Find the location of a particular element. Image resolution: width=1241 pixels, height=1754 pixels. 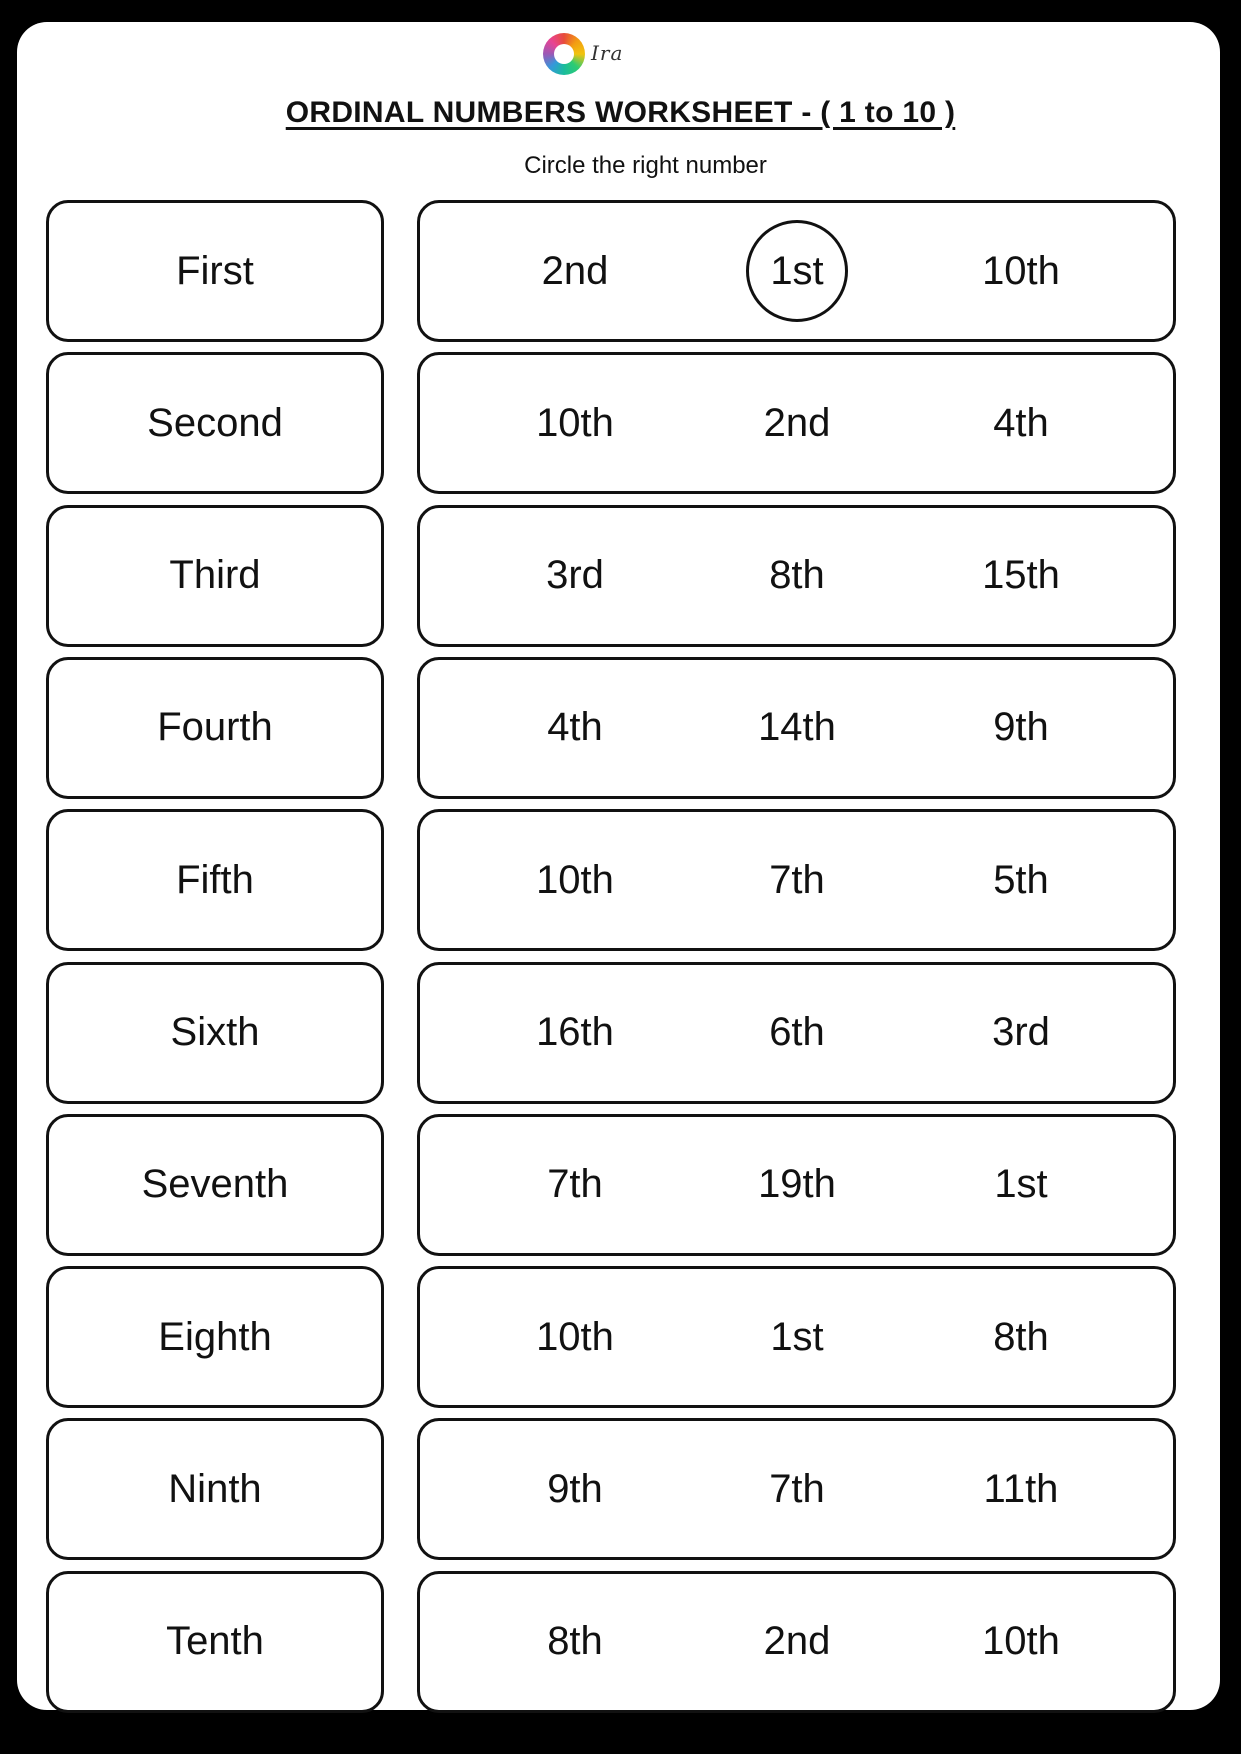

ordinal-word-box: Fourth is located at coordinates (215, 727).